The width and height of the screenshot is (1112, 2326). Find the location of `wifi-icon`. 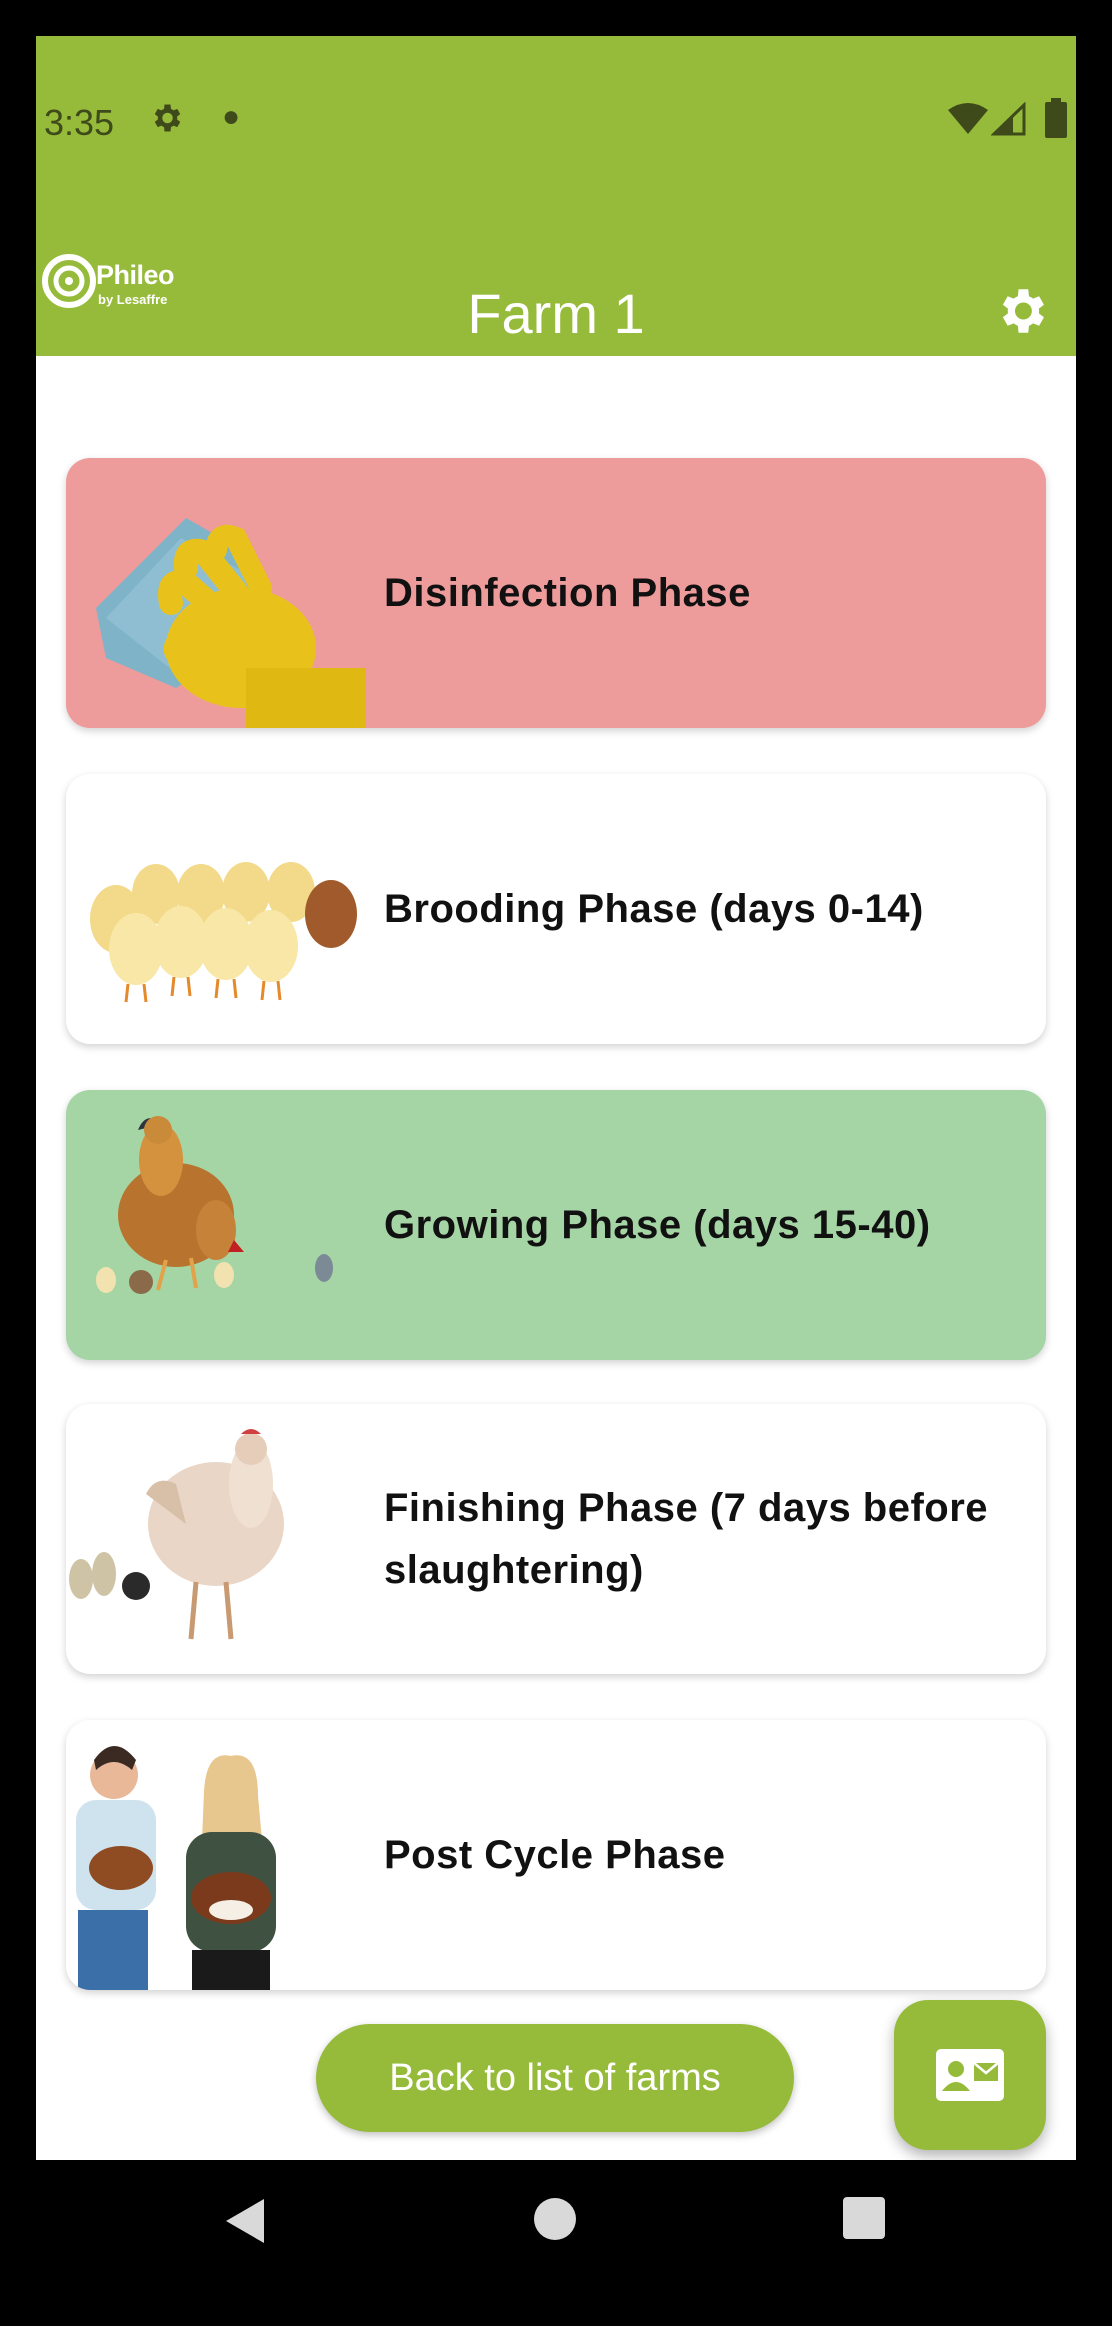

wifi-icon is located at coordinates (968, 118).